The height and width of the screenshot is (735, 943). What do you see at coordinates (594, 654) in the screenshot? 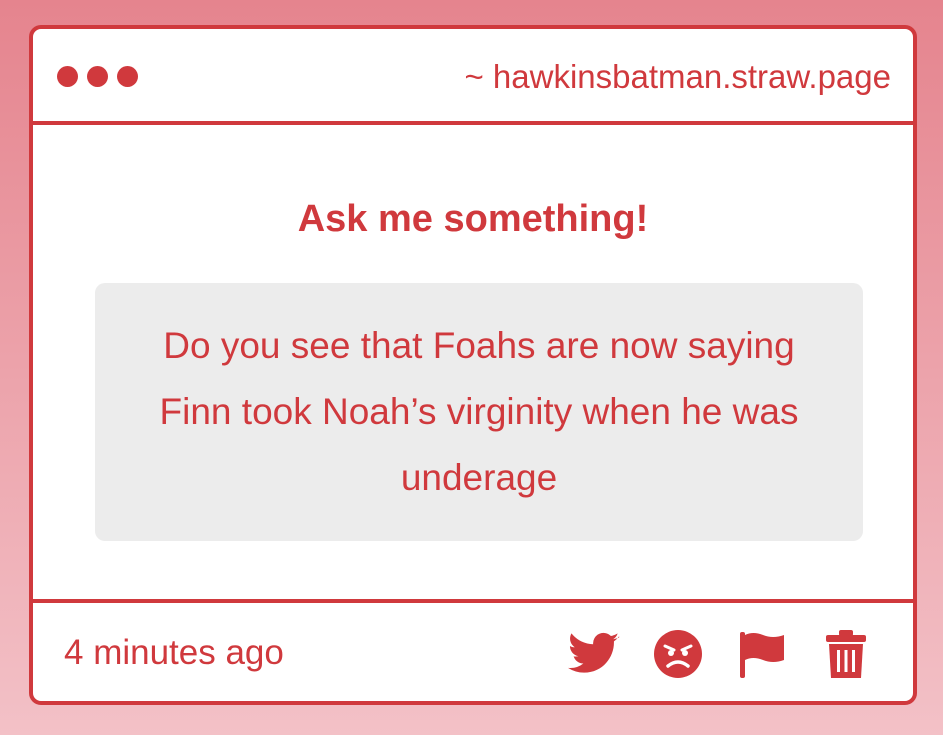
I see `twitter-icon` at bounding box center [594, 654].